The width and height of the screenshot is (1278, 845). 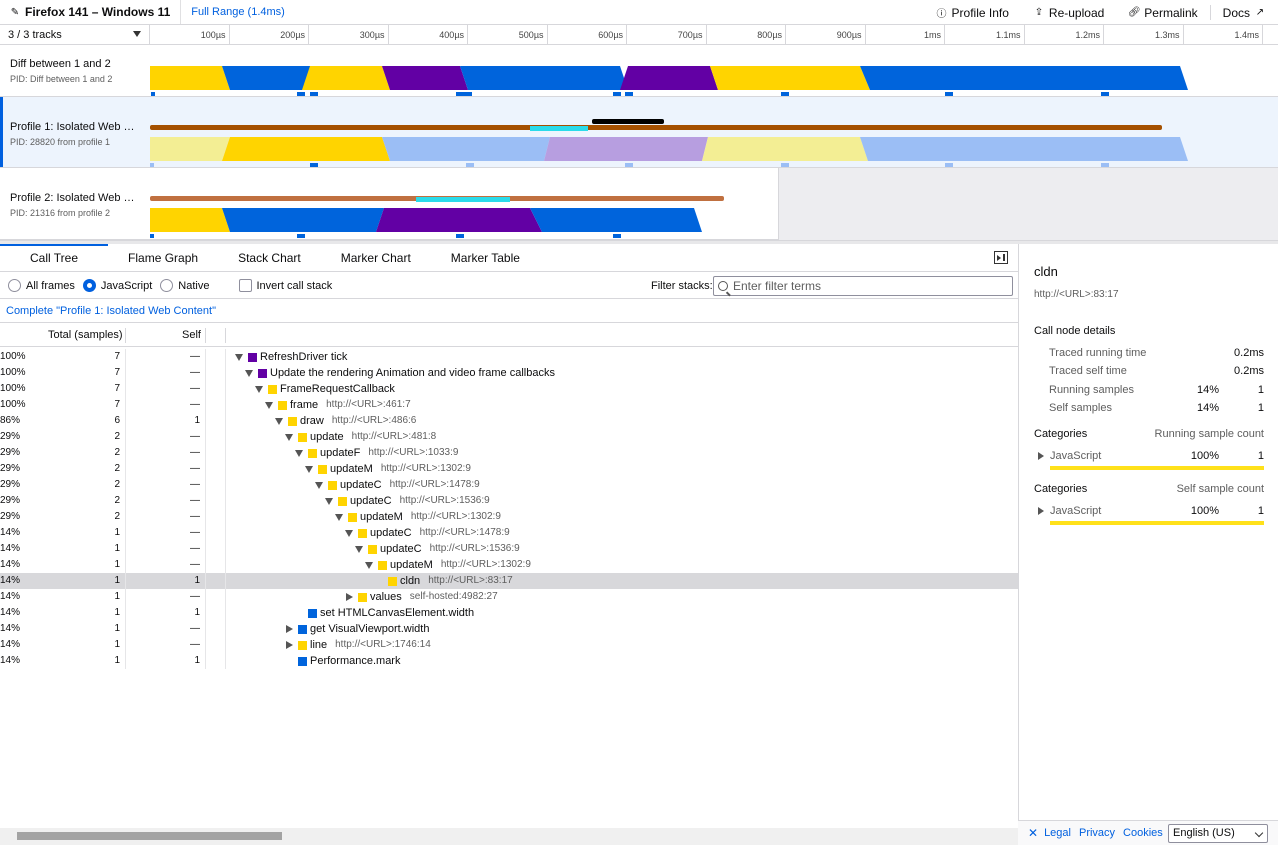 What do you see at coordinates (509, 453) in the screenshot?
I see `call-tree-row: 29% 2 — updateF http://<URL>:1033:9` at bounding box center [509, 453].